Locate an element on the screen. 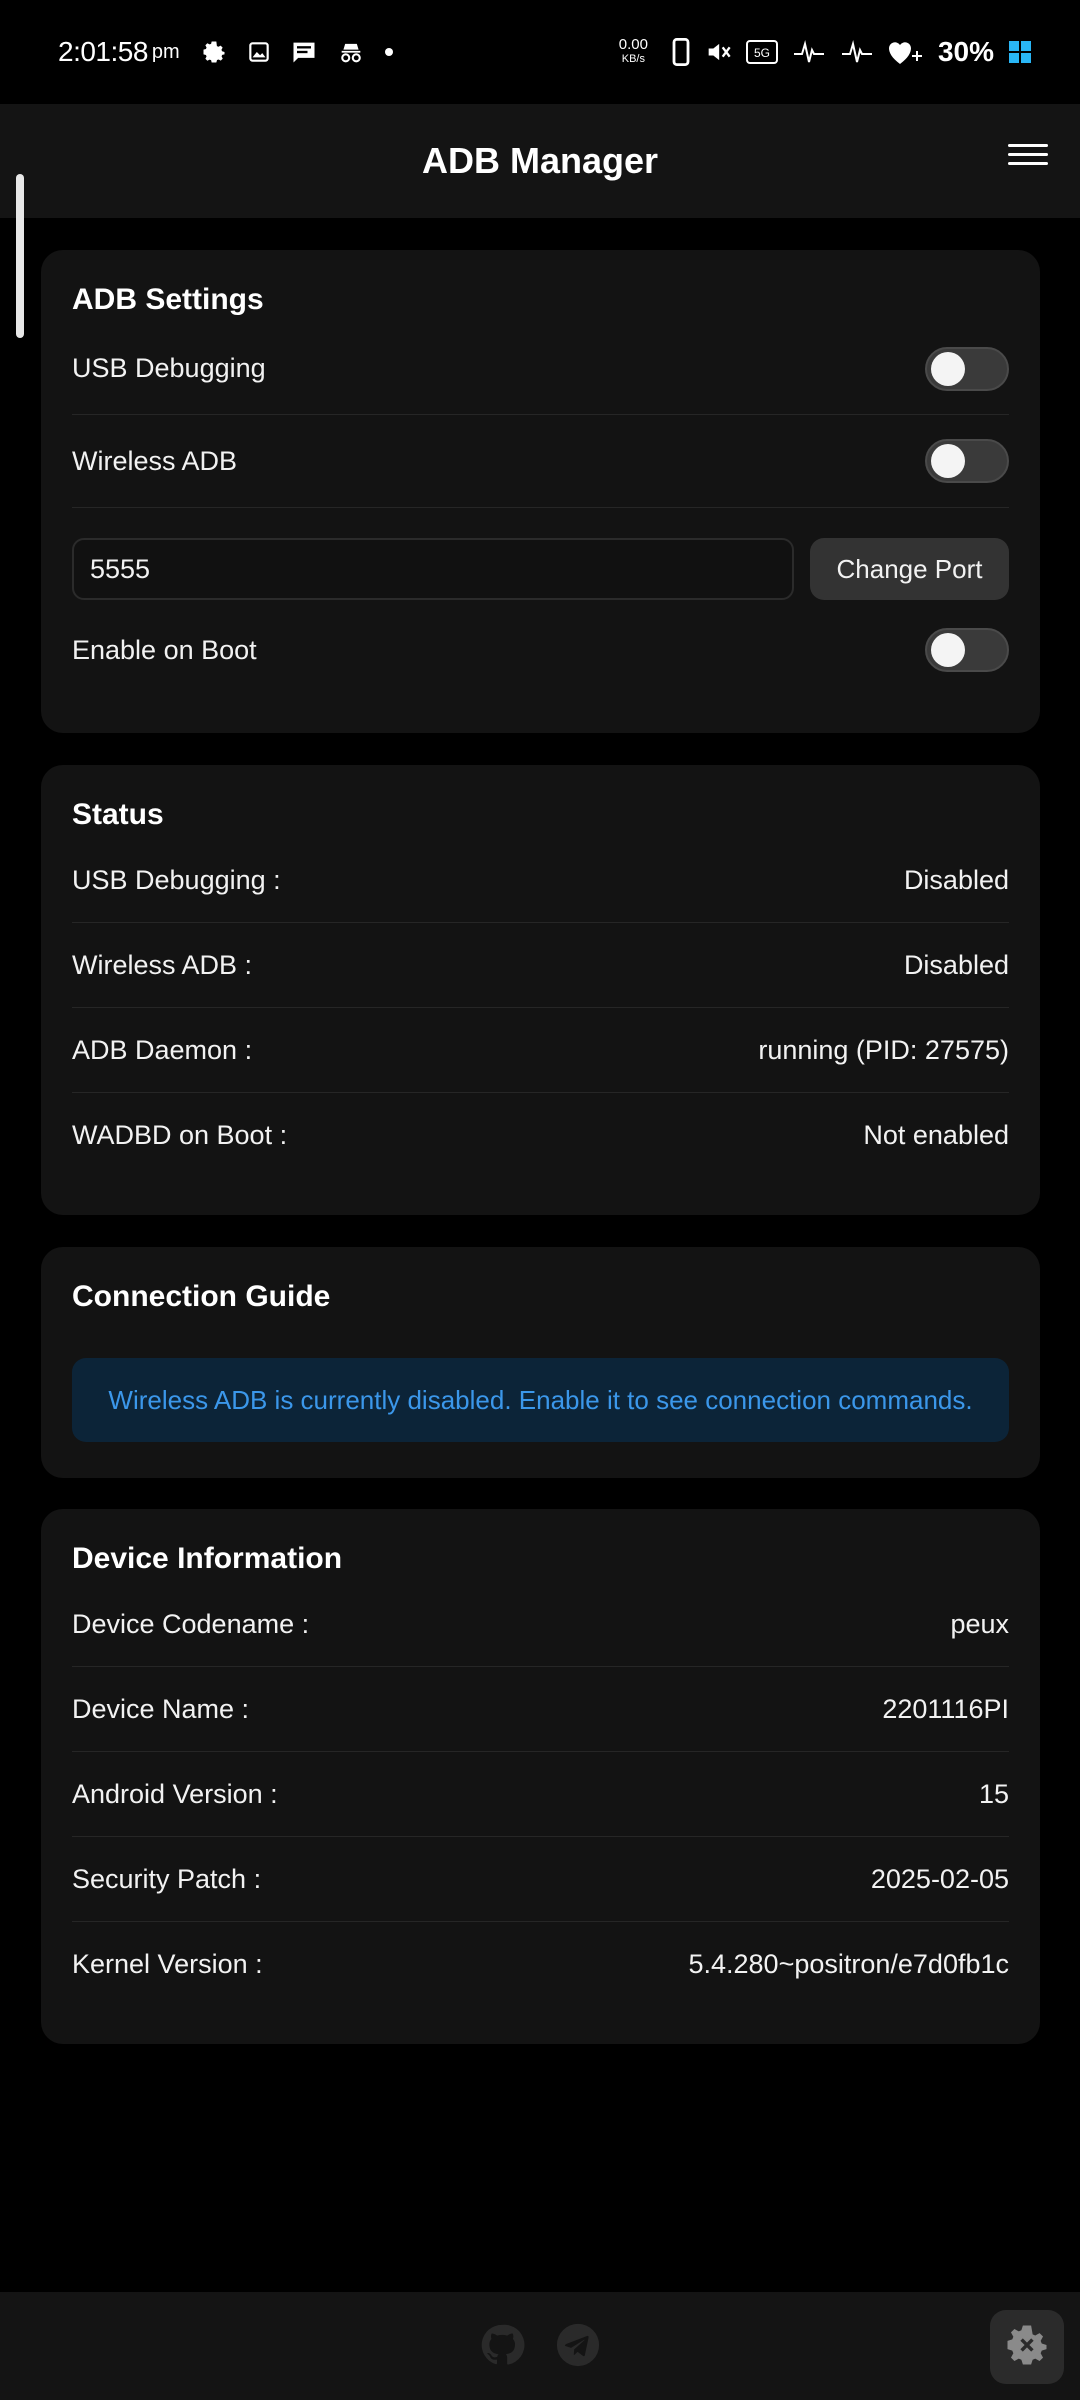 The height and width of the screenshot is (2400, 1080). battery-percent: 30% is located at coordinates (965, 51).